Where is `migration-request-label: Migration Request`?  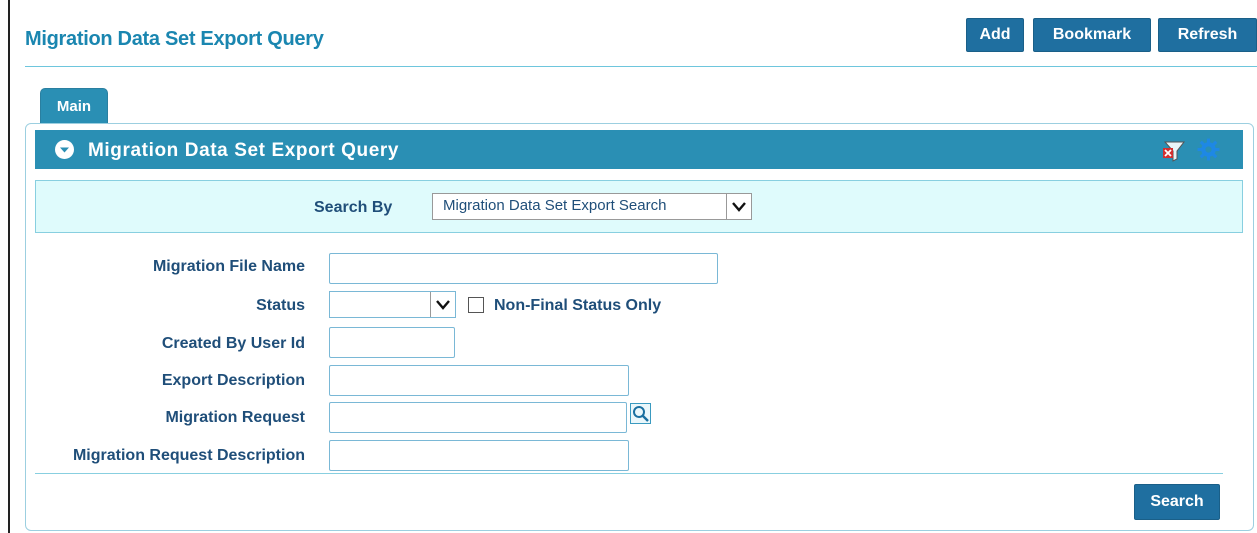
migration-request-label: Migration Request is located at coordinates (235, 417).